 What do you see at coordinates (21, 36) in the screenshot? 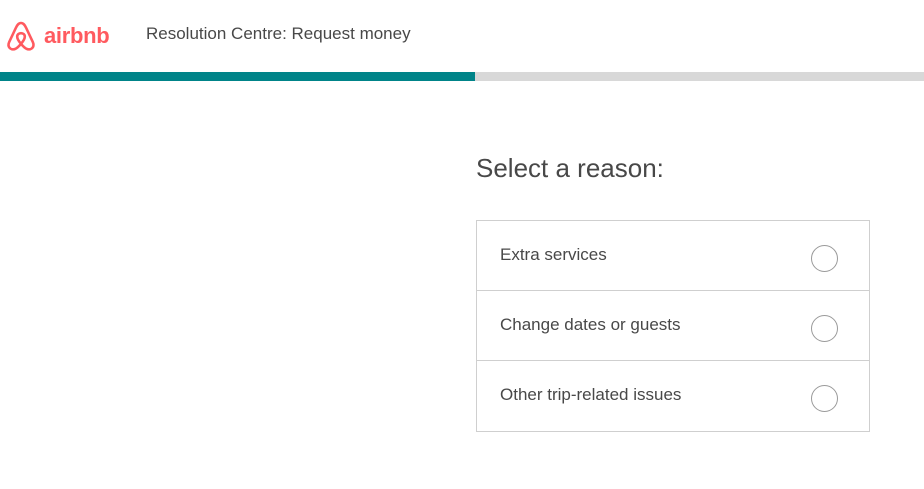
I see `airbnb-belo-icon` at bounding box center [21, 36].